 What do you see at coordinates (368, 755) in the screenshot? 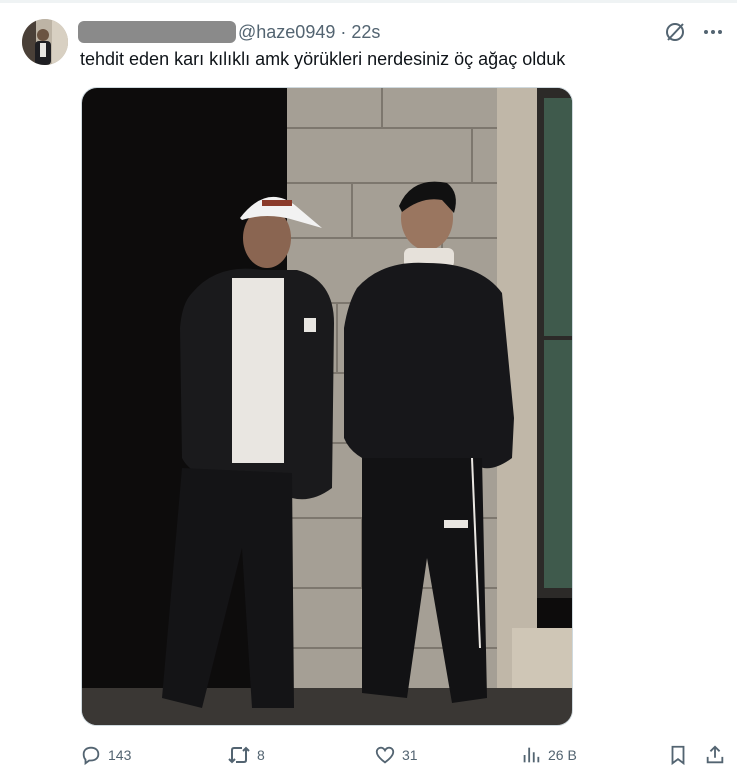
I see `action-bar: 143 8 31 26 B` at bounding box center [368, 755].